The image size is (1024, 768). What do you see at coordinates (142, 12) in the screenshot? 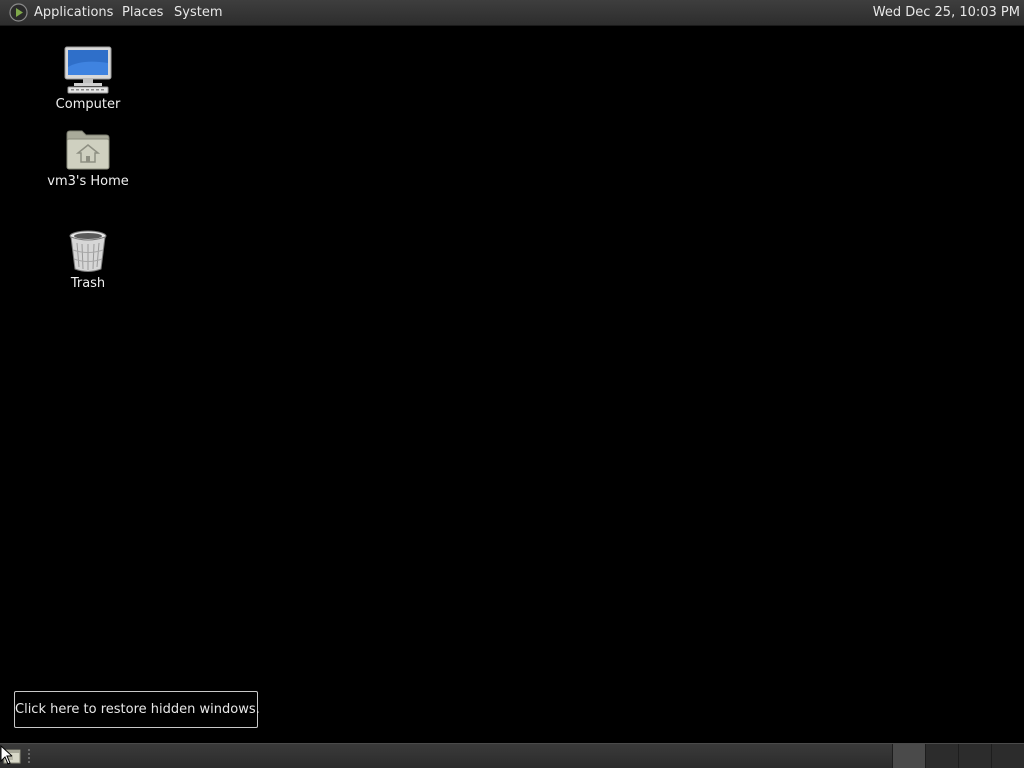
I see `places-menu: Places` at bounding box center [142, 12].